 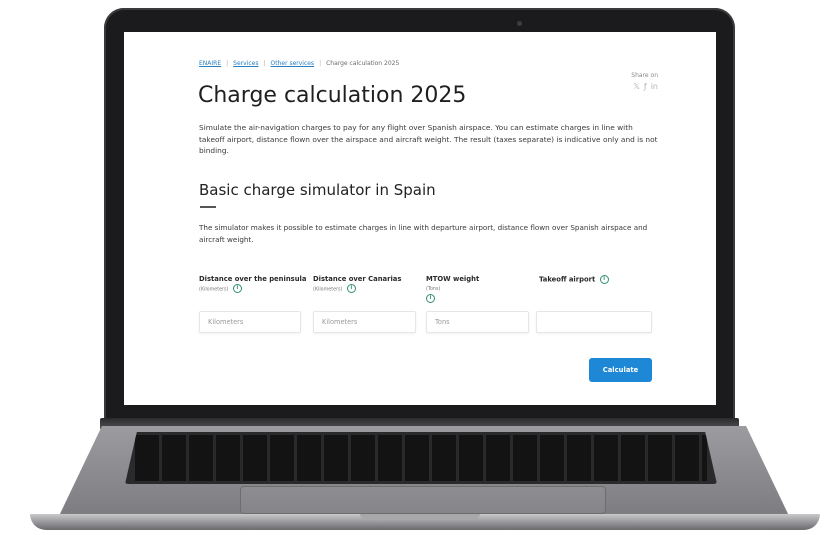 I want to click on mtow-weight-input: Tons, so click(x=477, y=322).